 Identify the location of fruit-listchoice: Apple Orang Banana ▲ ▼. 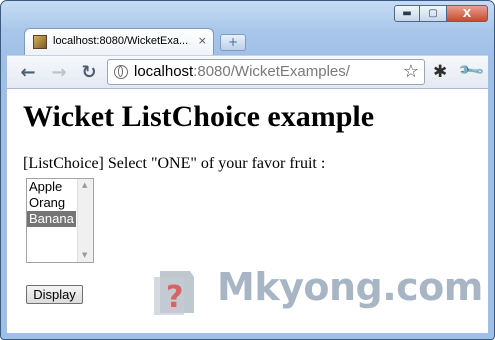
(60, 220).